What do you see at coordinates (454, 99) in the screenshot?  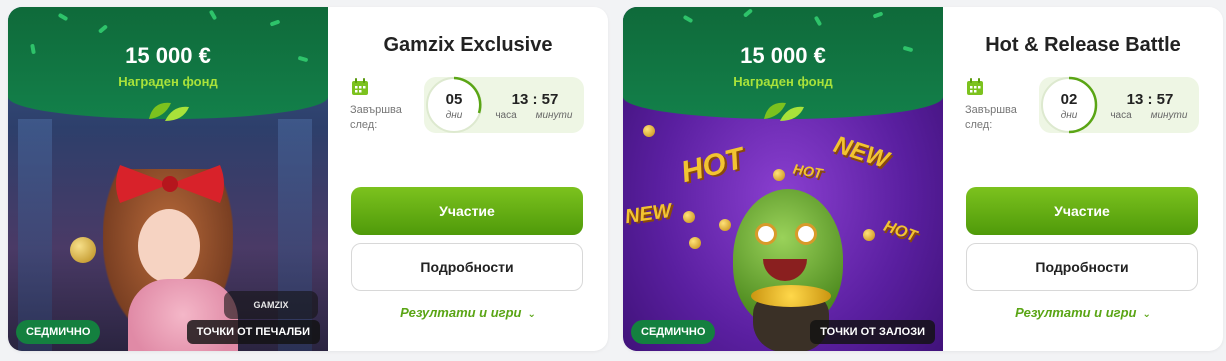 I see `countdown-days: 05` at bounding box center [454, 99].